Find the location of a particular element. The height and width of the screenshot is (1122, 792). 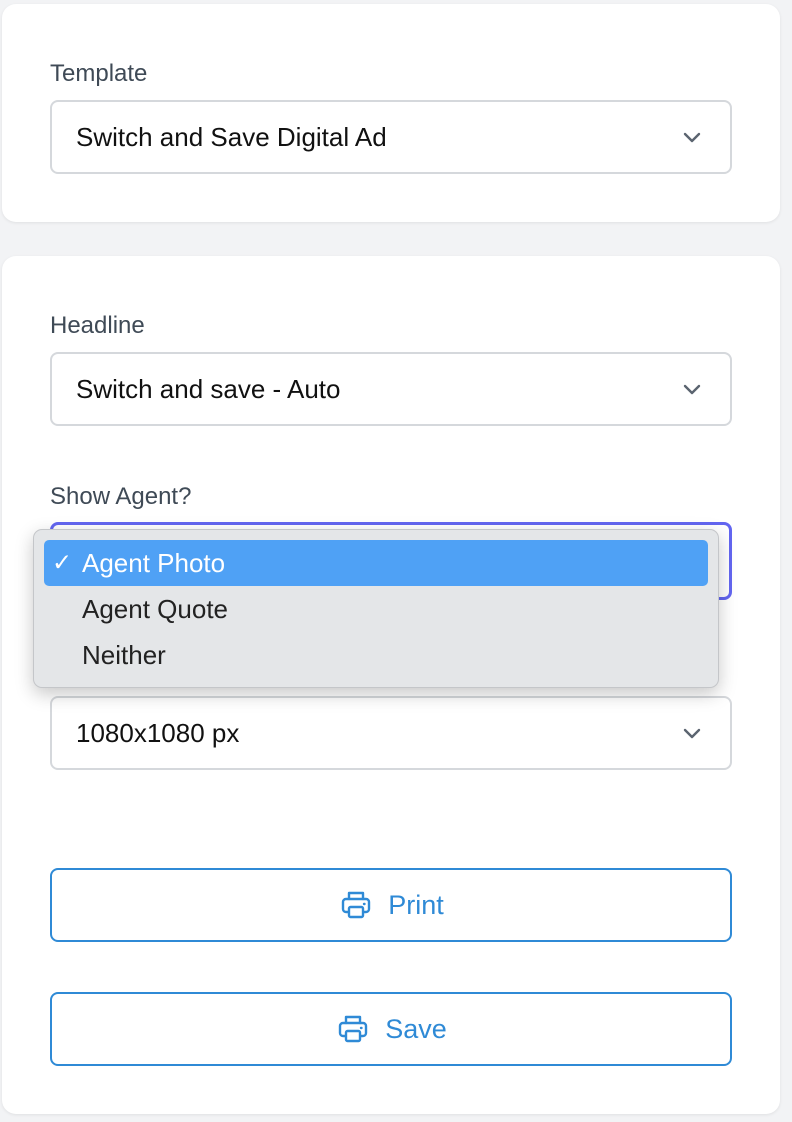

template-select-value: Switch and Save Digital Ad is located at coordinates (231, 136).